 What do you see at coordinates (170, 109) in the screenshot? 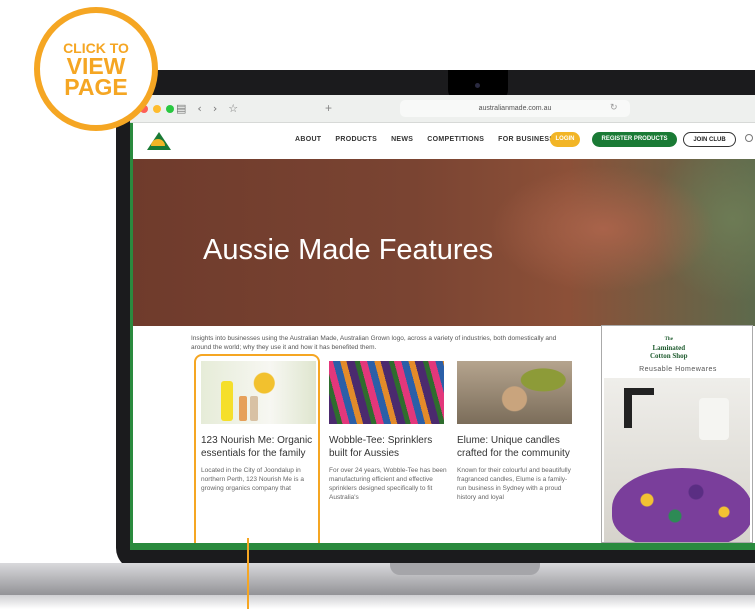
I see `maximize-window-icon` at bounding box center [170, 109].